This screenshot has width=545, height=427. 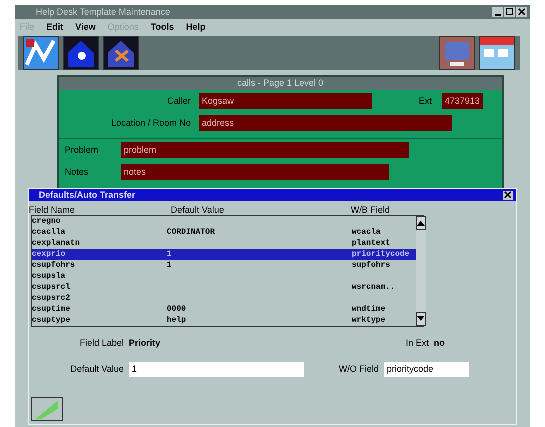 What do you see at coordinates (421, 271) in the screenshot?
I see `scrollbar` at bounding box center [421, 271].